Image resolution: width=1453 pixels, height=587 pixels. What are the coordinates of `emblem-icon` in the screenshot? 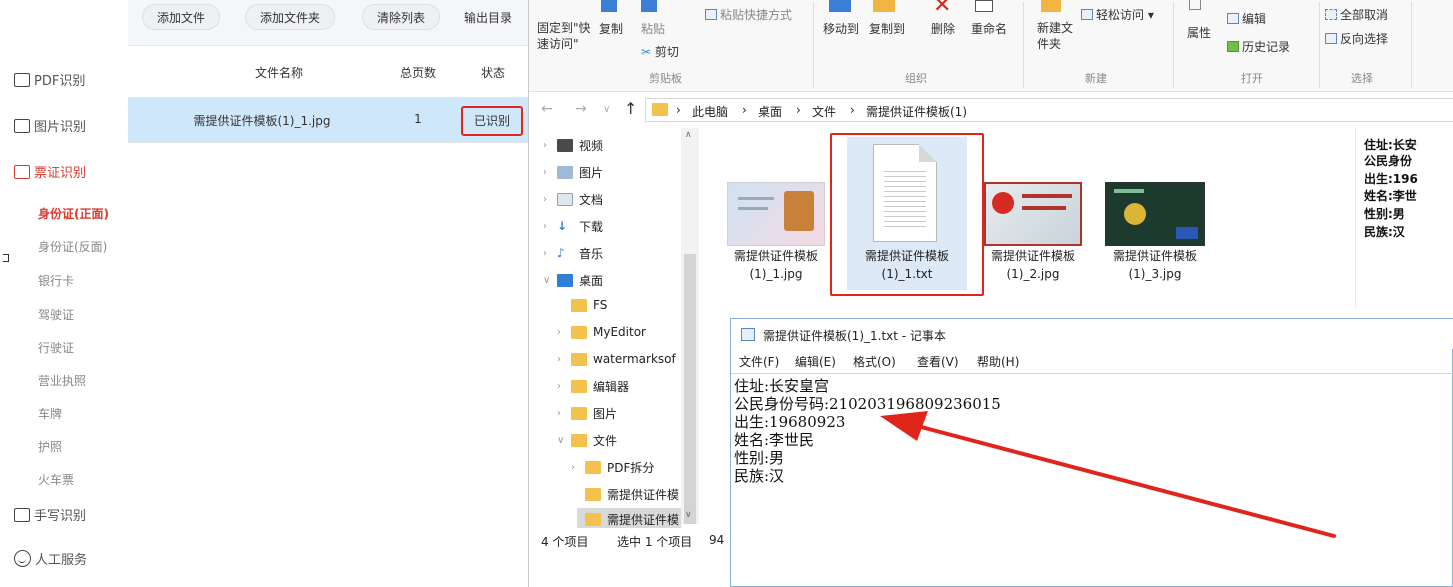 It's located at (1003, 203).